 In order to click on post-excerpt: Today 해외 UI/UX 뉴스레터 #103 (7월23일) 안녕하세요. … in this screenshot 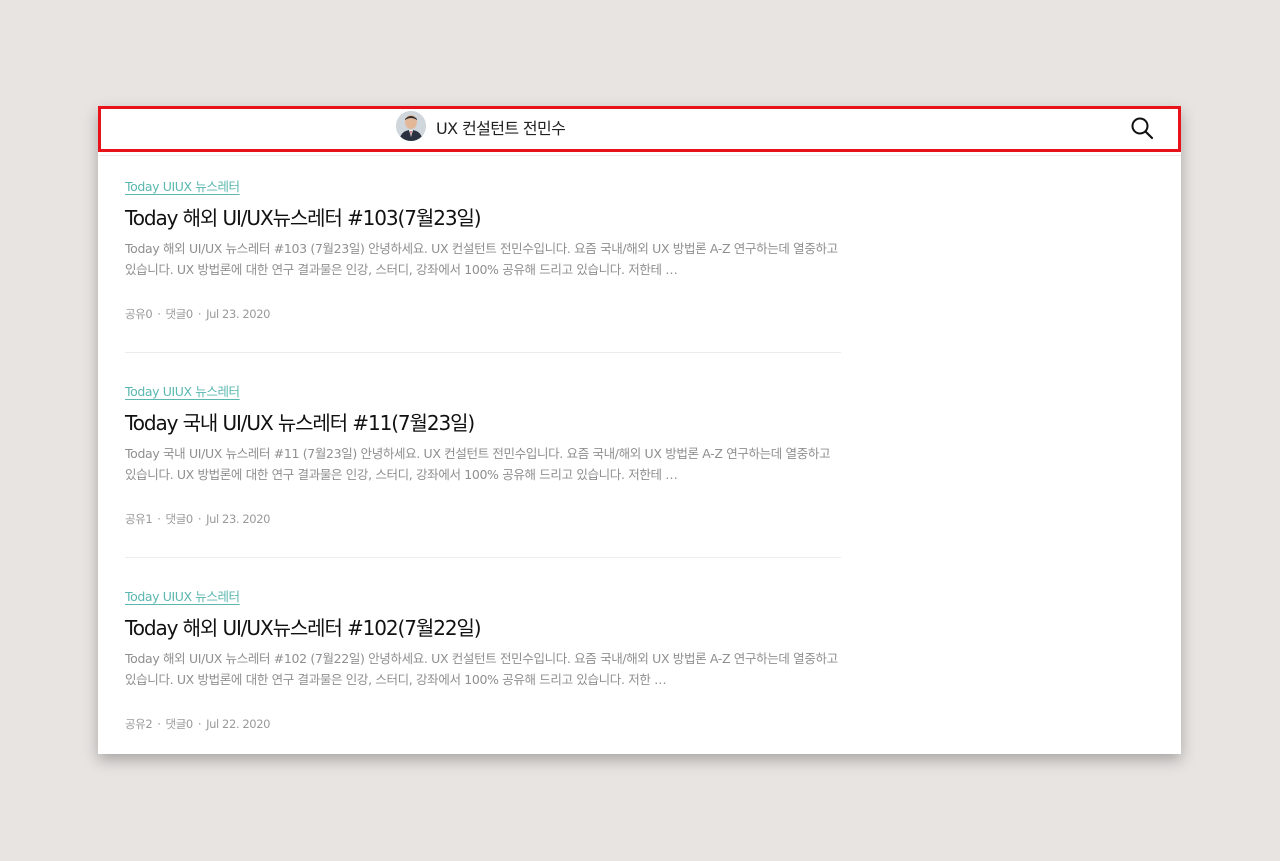, I will do `click(483, 259)`.